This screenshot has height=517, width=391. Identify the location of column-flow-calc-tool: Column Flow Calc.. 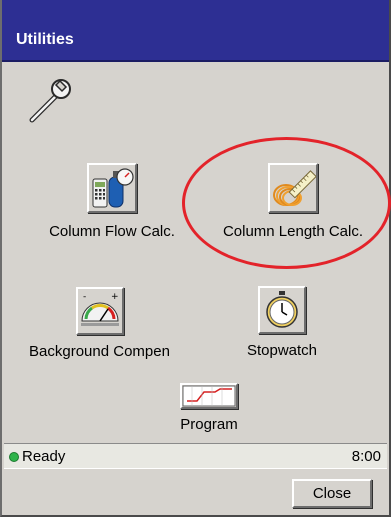
(112, 201).